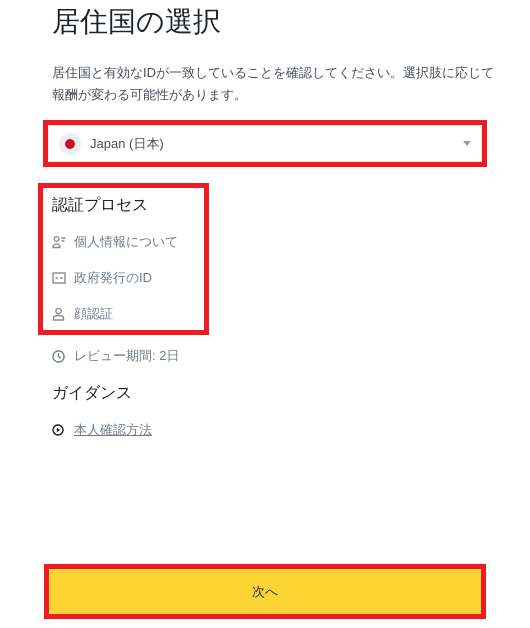 This screenshot has height=628, width=530. Describe the element at coordinates (93, 314) in the screenshot. I see `step-label: 顔認証` at that location.